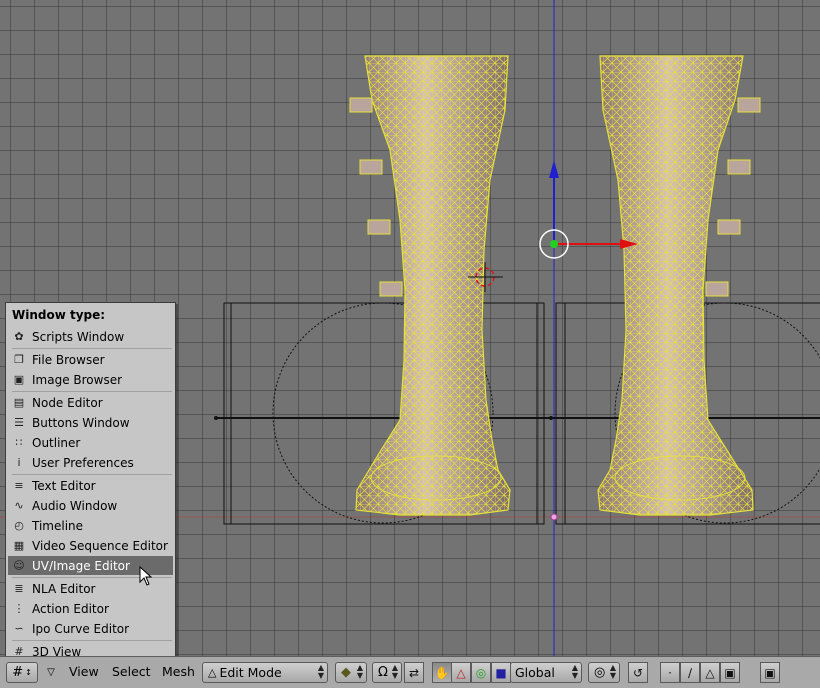  I want to click on buttons-window-icon: ☰, so click(19, 422).